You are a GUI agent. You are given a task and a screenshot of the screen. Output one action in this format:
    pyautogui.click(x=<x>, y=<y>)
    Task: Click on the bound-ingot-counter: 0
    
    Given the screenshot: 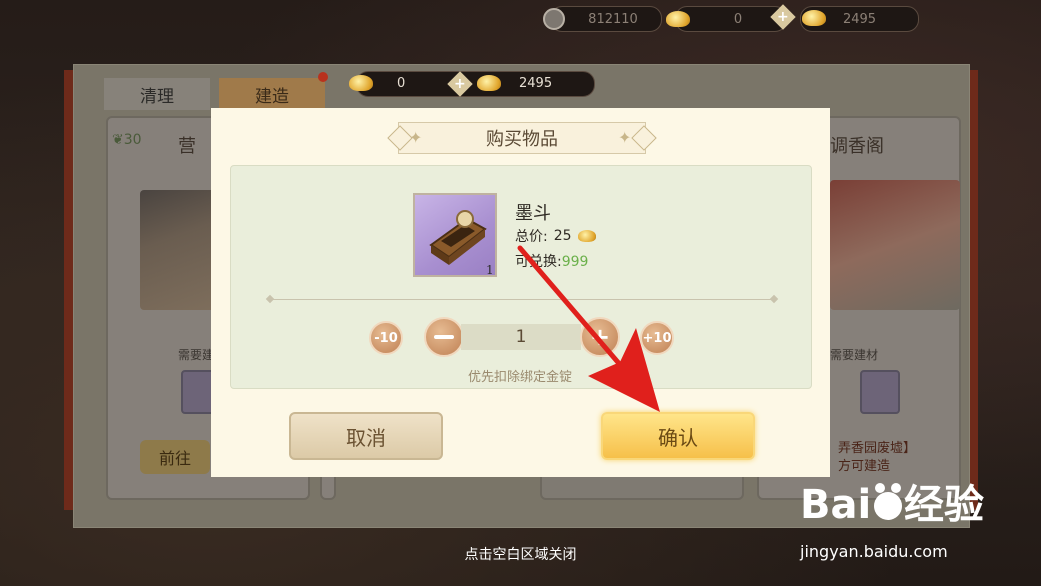 What is the action you would take?
    pyautogui.click(x=726, y=19)
    